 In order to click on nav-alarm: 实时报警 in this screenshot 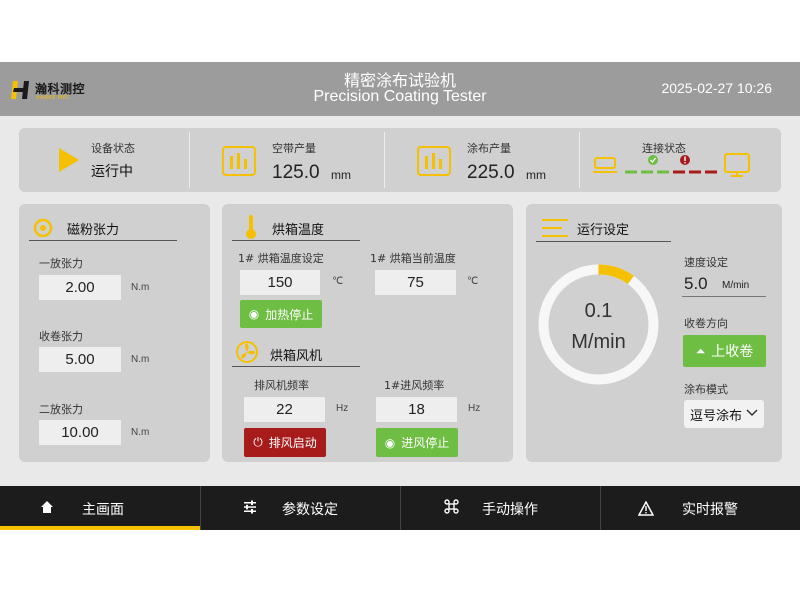, I will do `click(700, 508)`.